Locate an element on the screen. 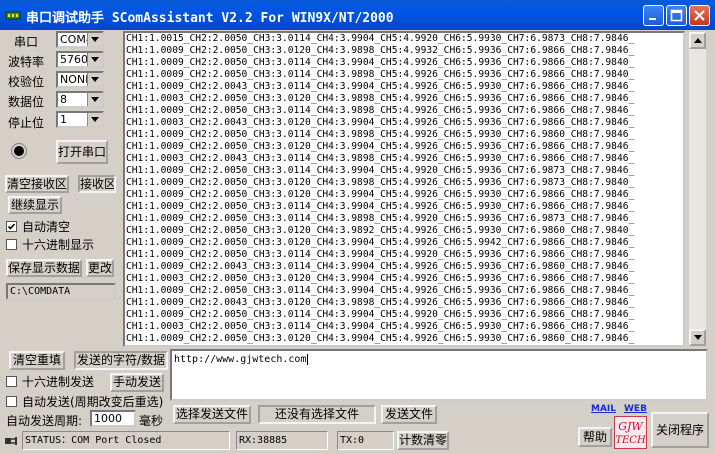  arrow-up-icon is located at coordinates (698, 40).